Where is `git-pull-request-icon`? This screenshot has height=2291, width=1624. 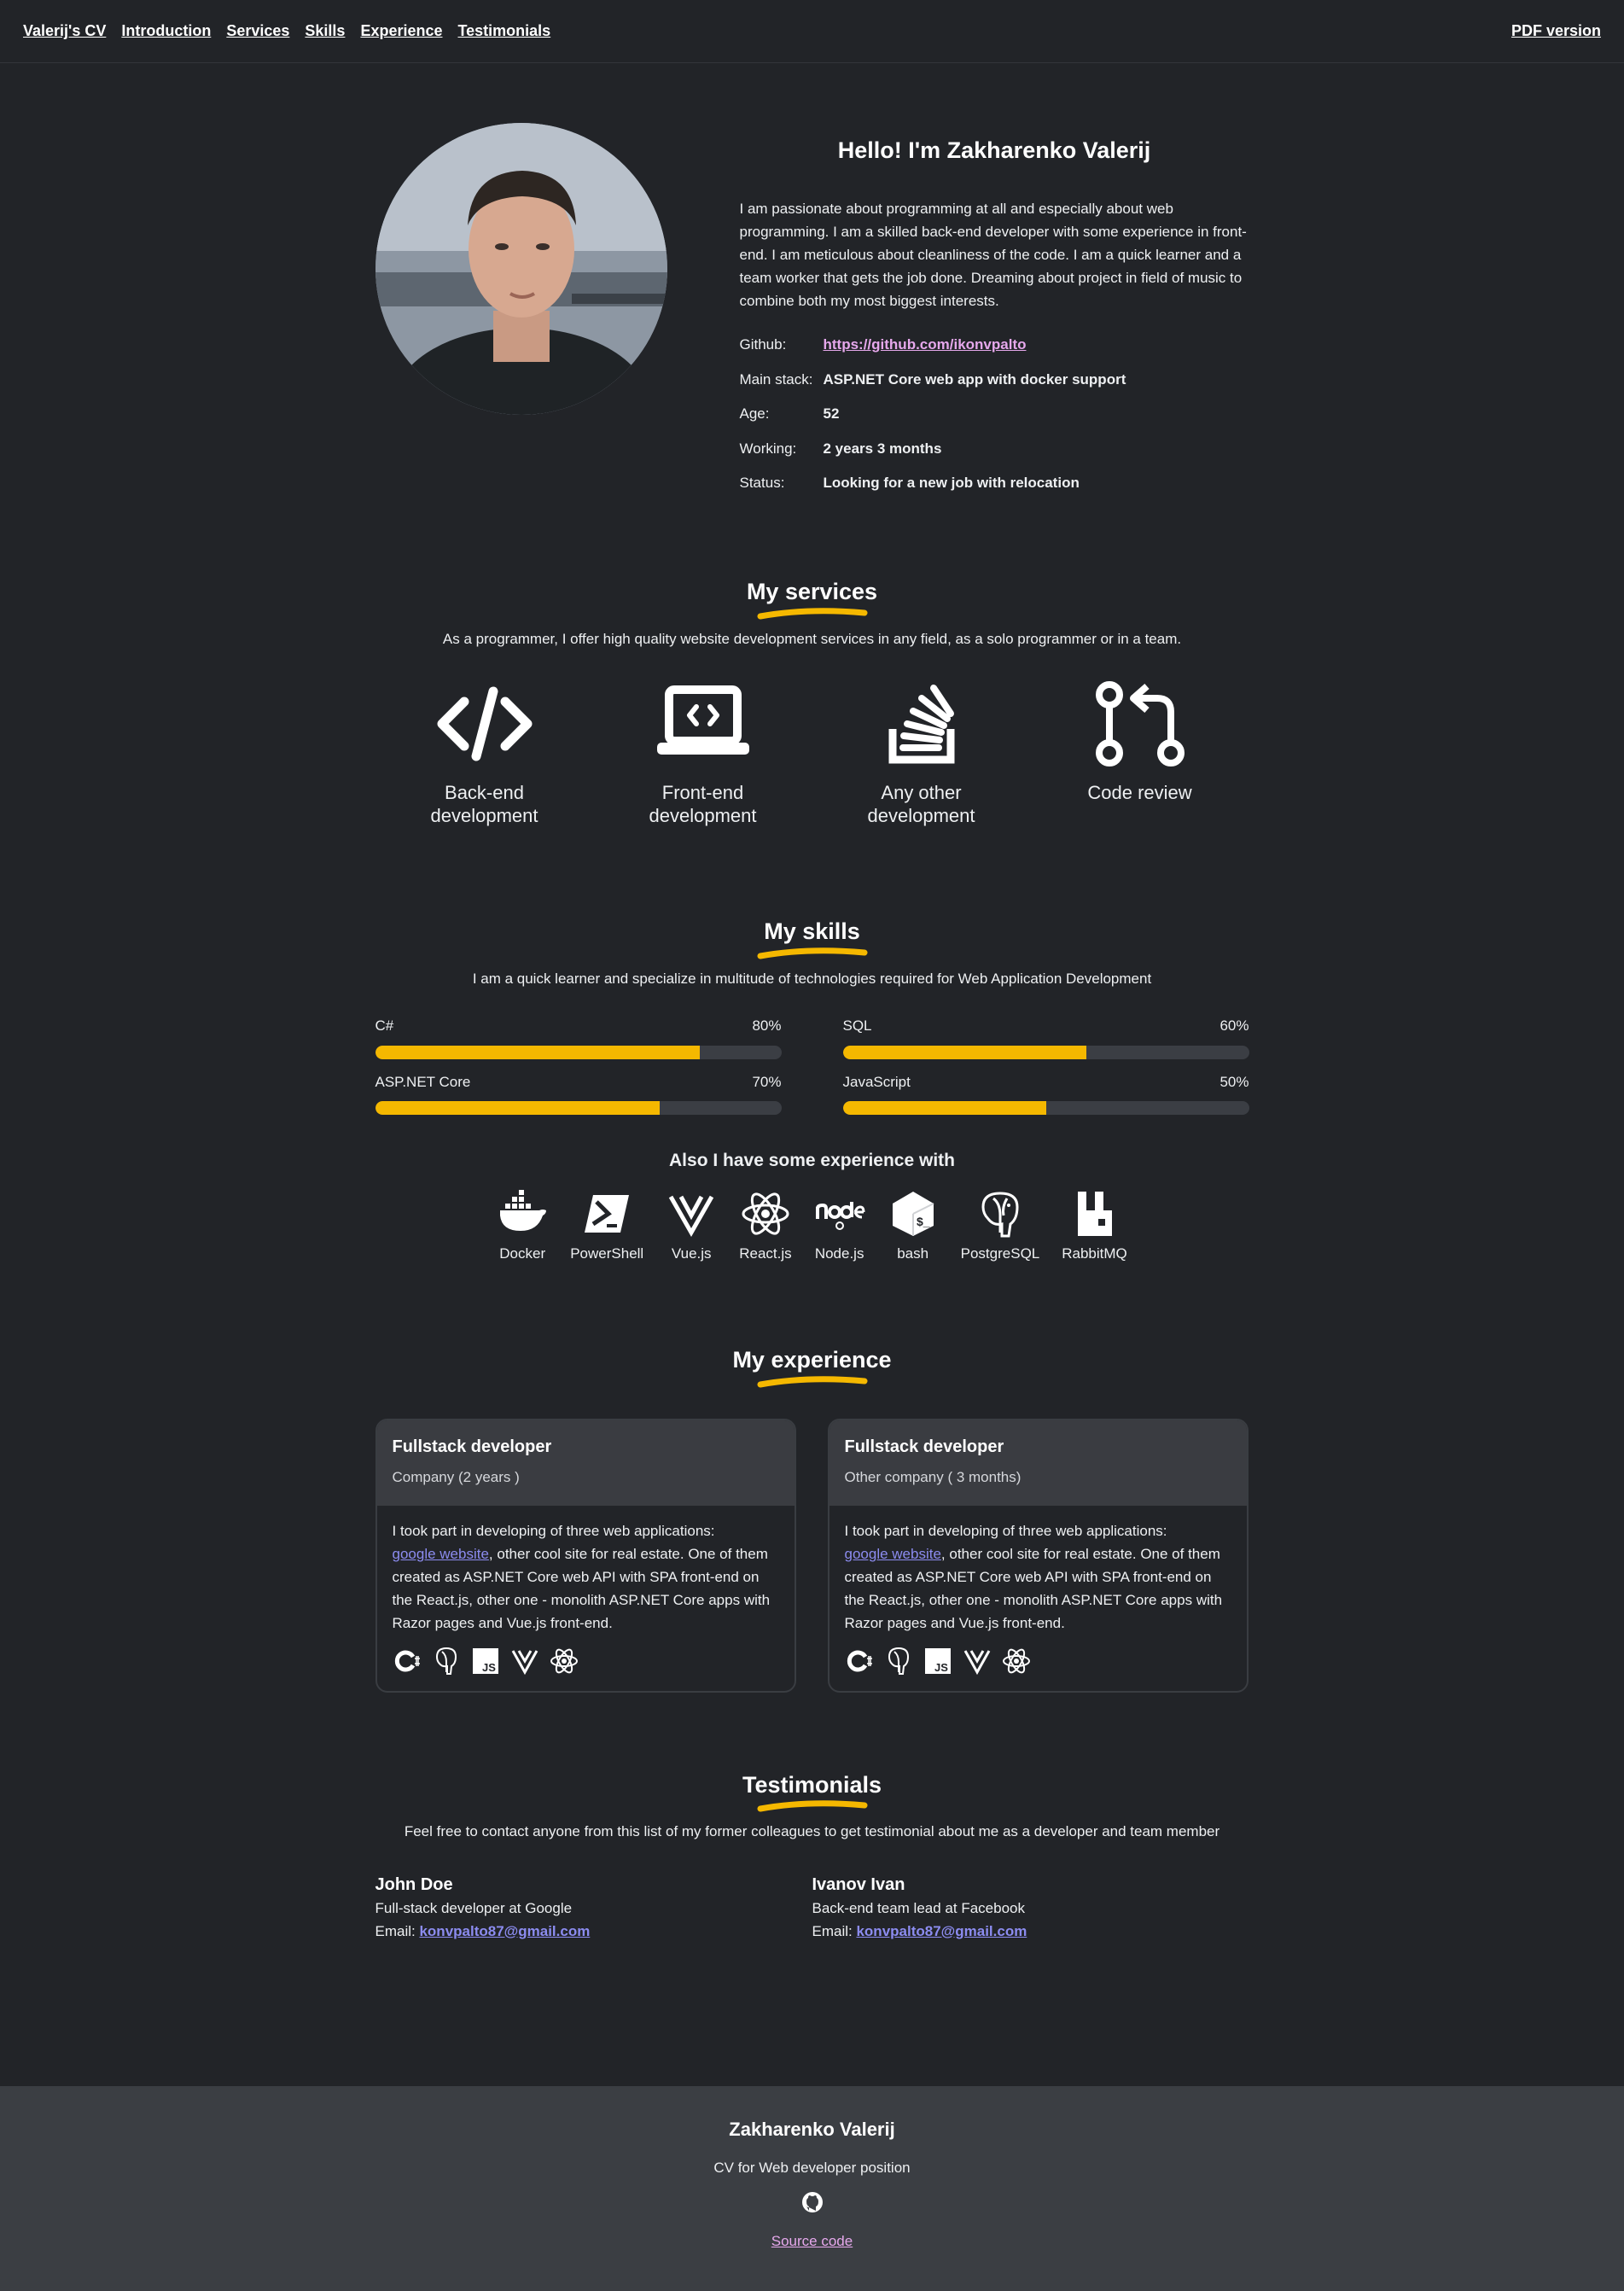 git-pull-request-icon is located at coordinates (1140, 724).